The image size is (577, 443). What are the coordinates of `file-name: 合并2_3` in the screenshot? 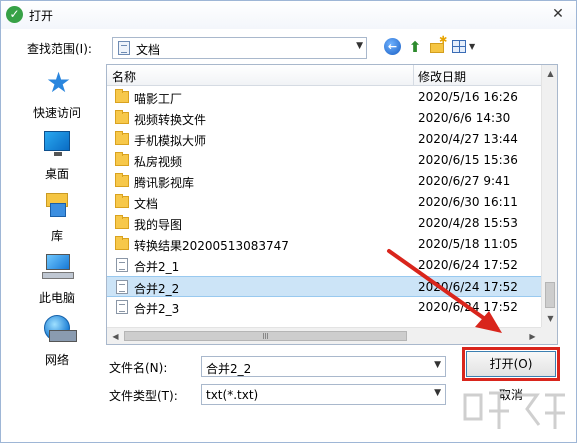 It's located at (157, 309).